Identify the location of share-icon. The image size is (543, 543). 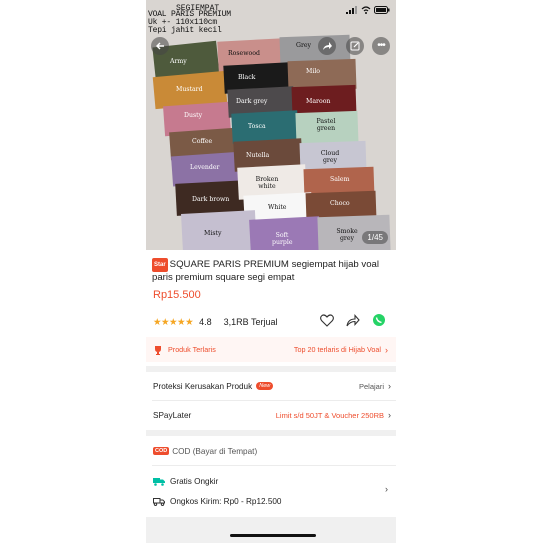
(327, 46).